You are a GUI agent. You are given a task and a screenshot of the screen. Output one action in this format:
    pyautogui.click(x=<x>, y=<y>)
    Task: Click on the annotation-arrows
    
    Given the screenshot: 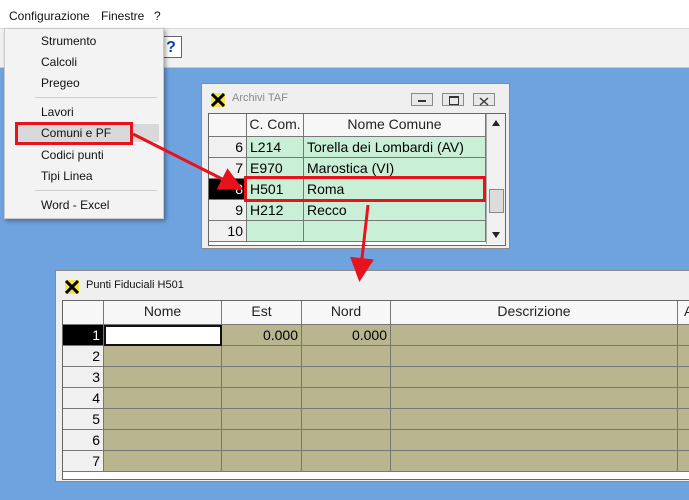 What is the action you would take?
    pyautogui.click(x=253, y=207)
    